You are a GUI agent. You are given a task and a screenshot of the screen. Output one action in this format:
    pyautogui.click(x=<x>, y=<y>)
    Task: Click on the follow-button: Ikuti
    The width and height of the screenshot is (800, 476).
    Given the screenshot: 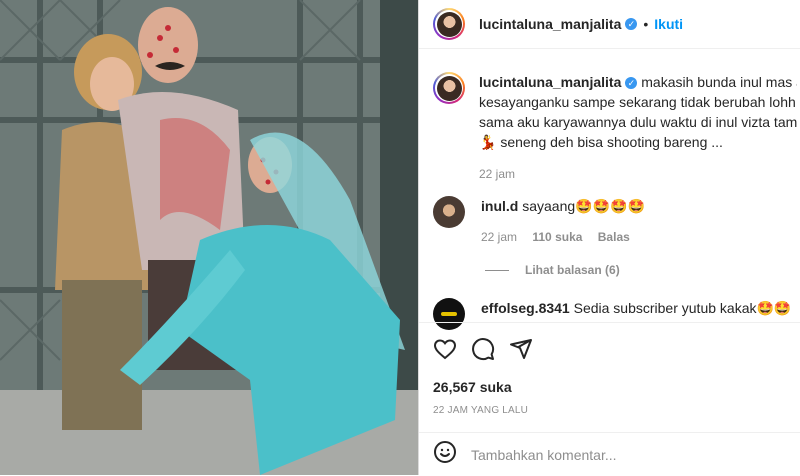 What is the action you would take?
    pyautogui.click(x=668, y=24)
    